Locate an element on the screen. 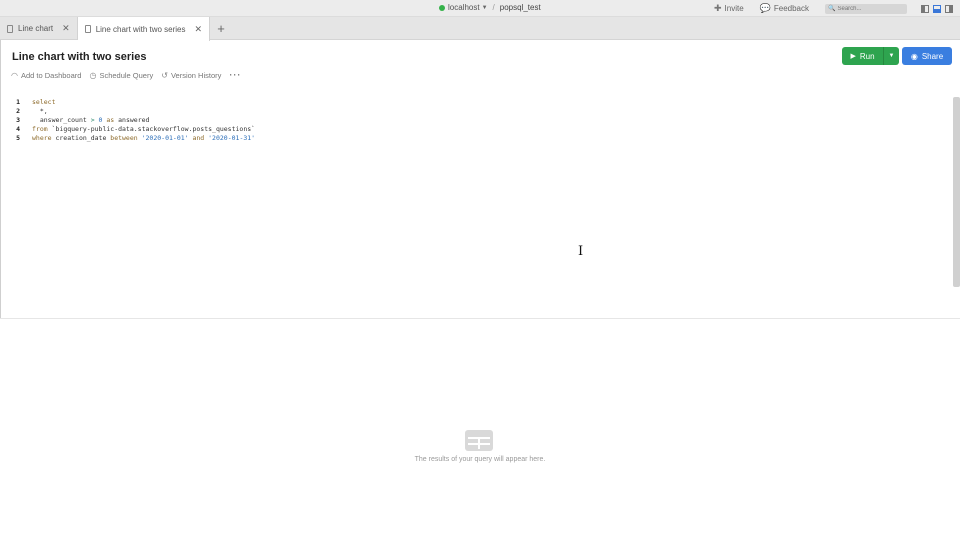  line-number: 2 is located at coordinates (18, 110).